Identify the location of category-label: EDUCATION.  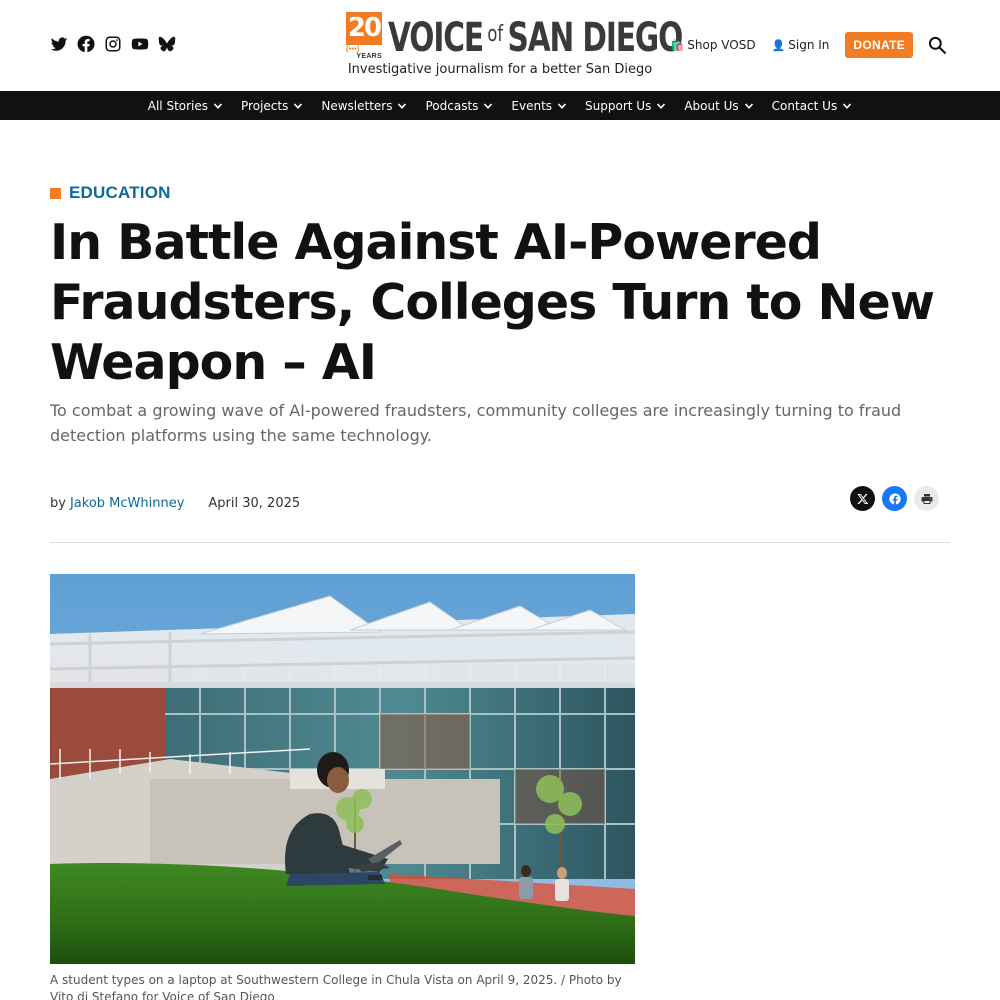
(120, 192).